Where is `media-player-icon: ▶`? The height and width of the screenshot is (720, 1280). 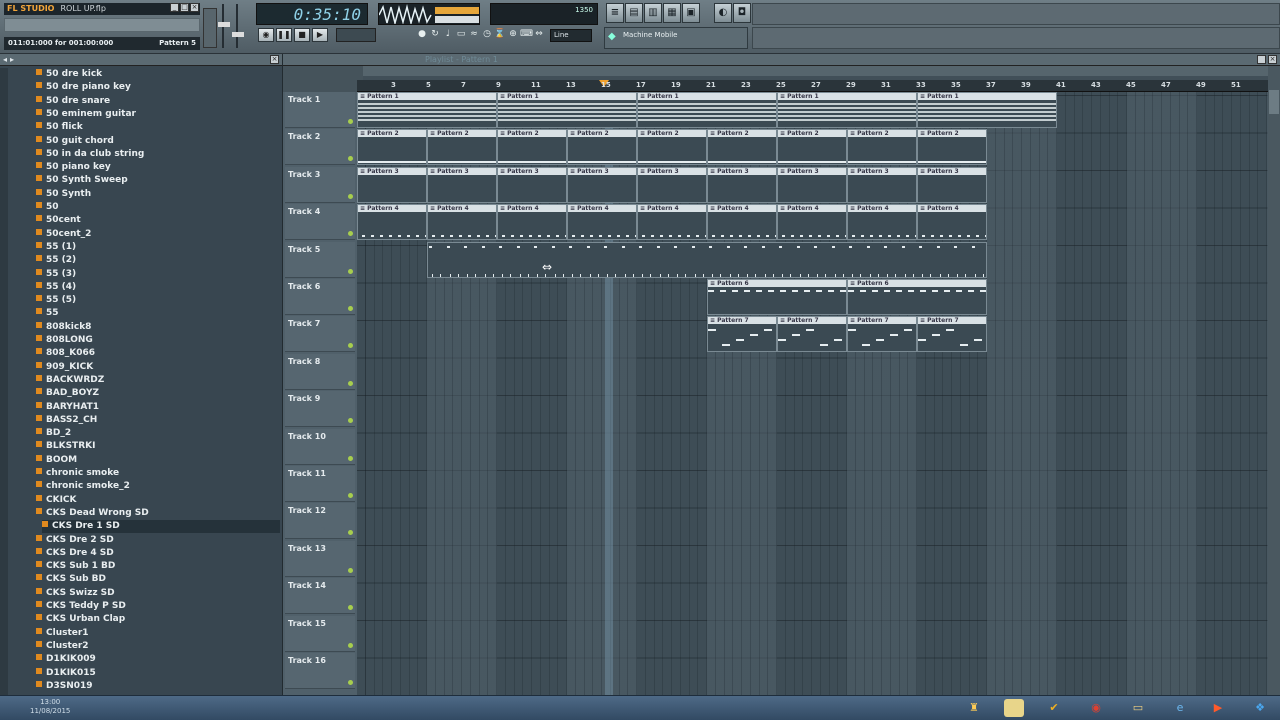 media-player-icon: ▶ is located at coordinates (1218, 708).